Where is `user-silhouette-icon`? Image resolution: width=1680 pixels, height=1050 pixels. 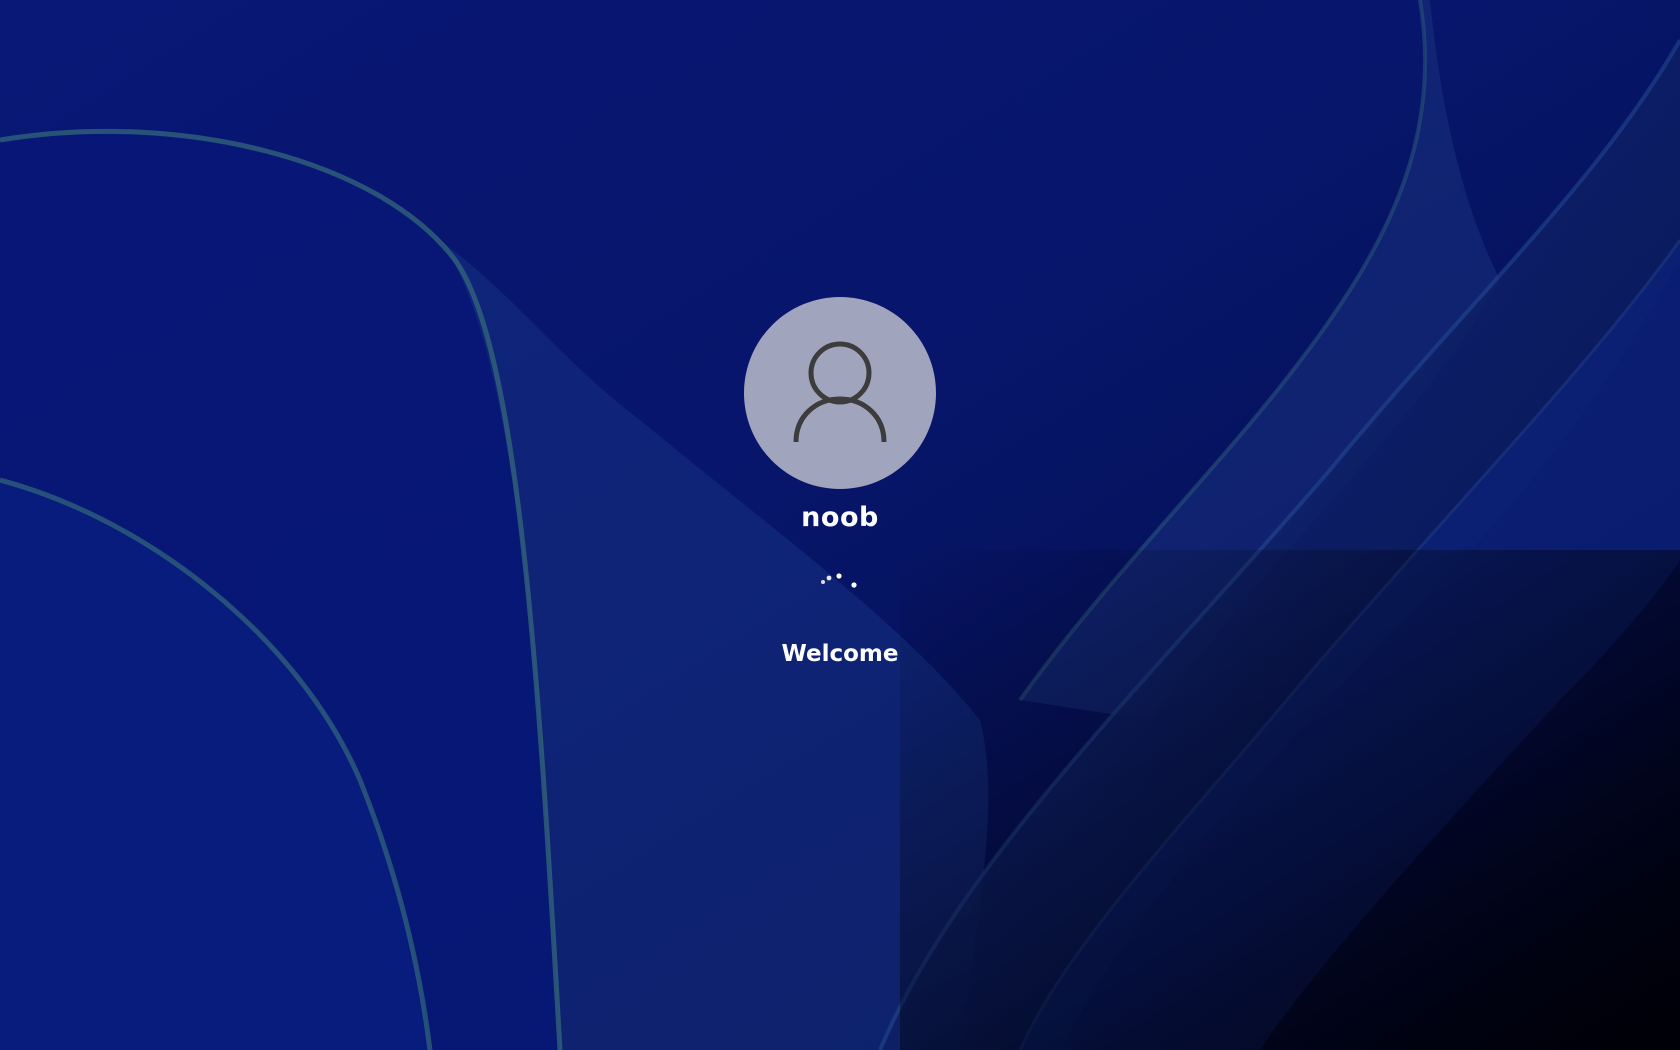 user-silhouette-icon is located at coordinates (840, 392).